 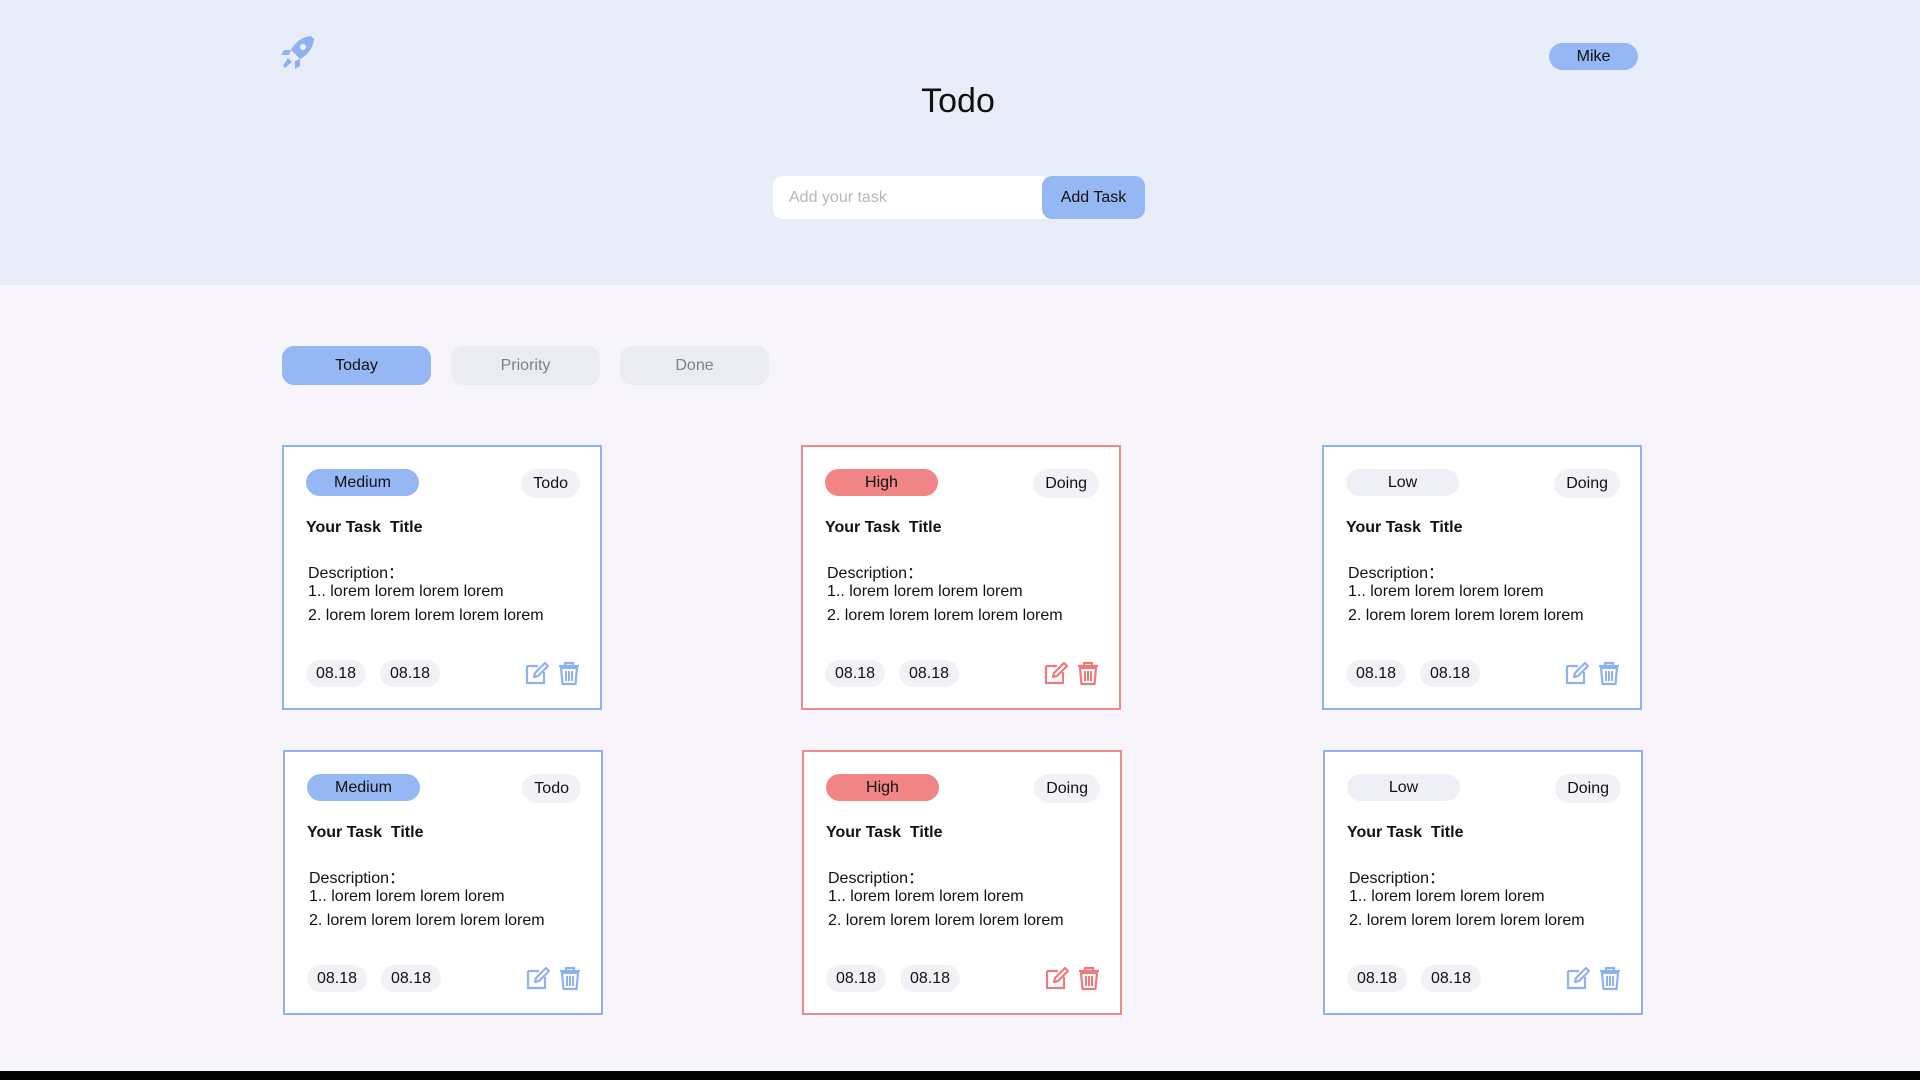 What do you see at coordinates (356, 365) in the screenshot?
I see `tab-today: Today` at bounding box center [356, 365].